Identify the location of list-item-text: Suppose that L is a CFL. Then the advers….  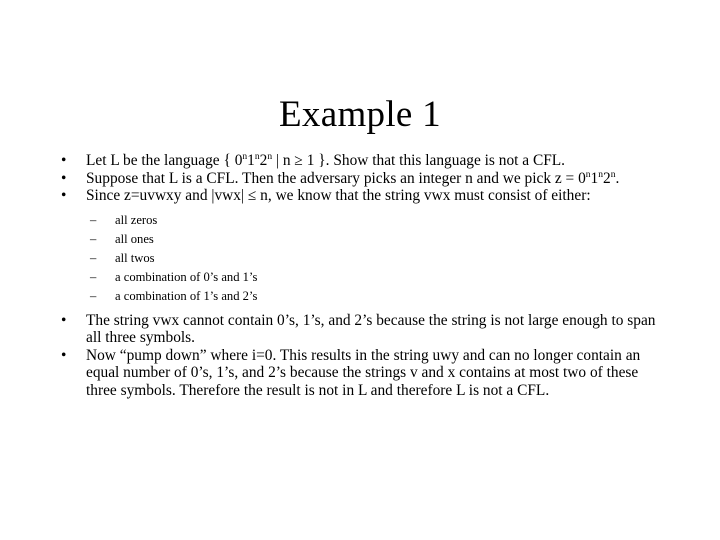
(353, 178).